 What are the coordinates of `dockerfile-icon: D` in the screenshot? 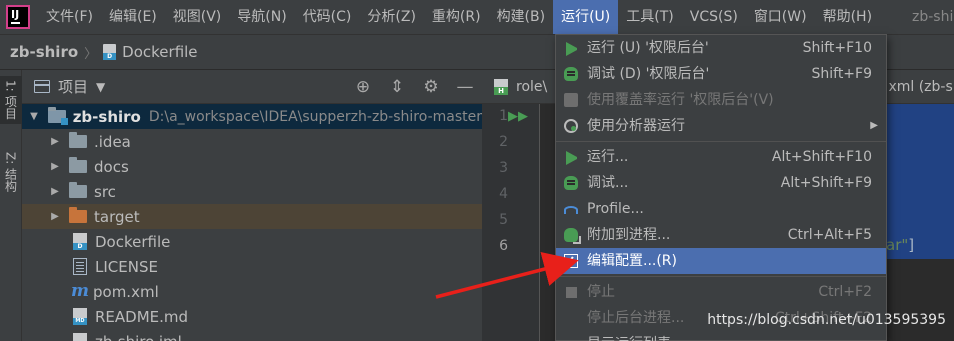 It's located at (110, 52).